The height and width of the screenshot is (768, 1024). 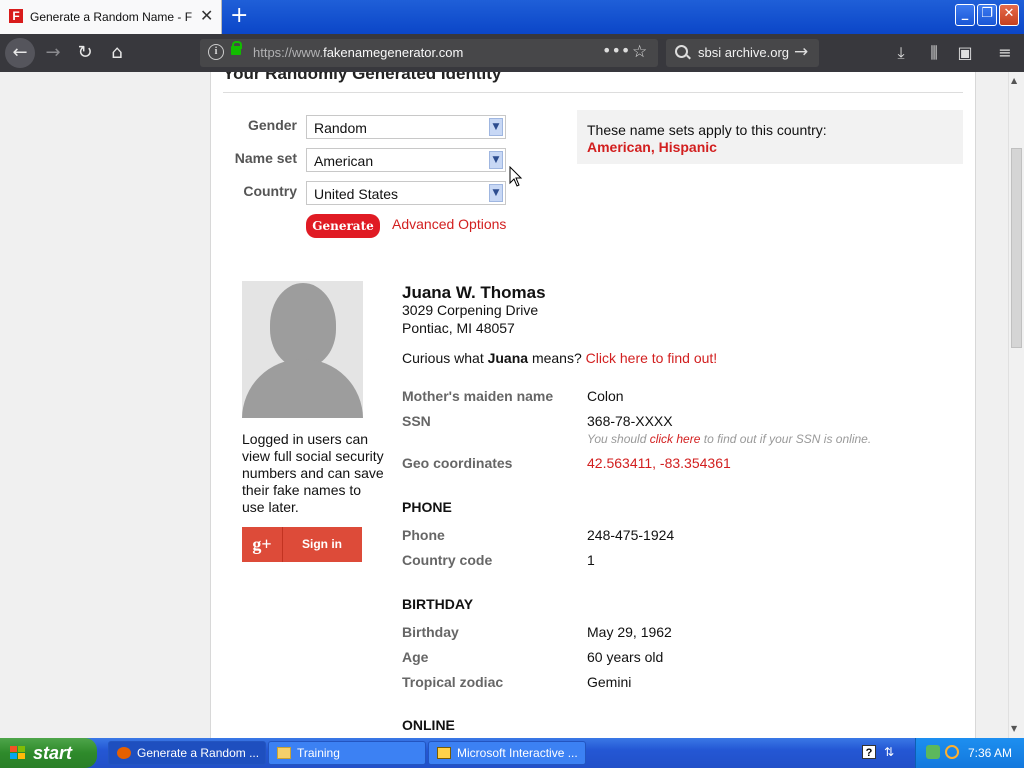 I want to click on help-icon: ?, so click(x=869, y=752).